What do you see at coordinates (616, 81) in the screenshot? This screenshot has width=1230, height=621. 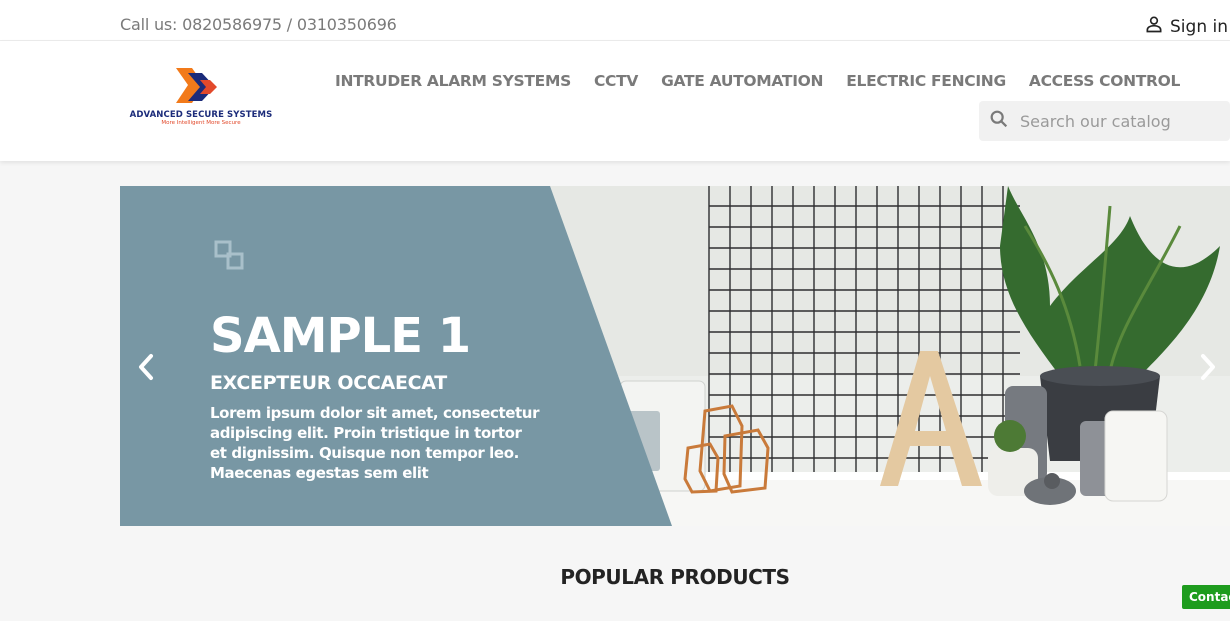 I see `nav-item-cctv: CCTV` at bounding box center [616, 81].